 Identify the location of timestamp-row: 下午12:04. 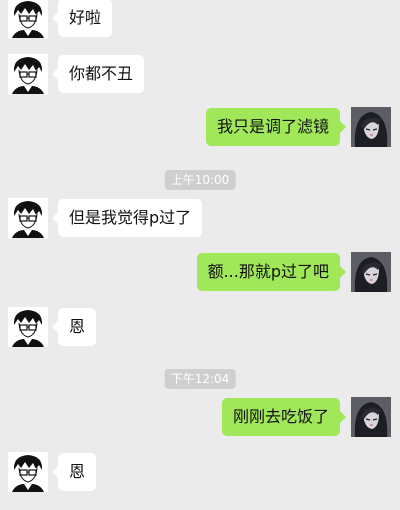
(200, 379).